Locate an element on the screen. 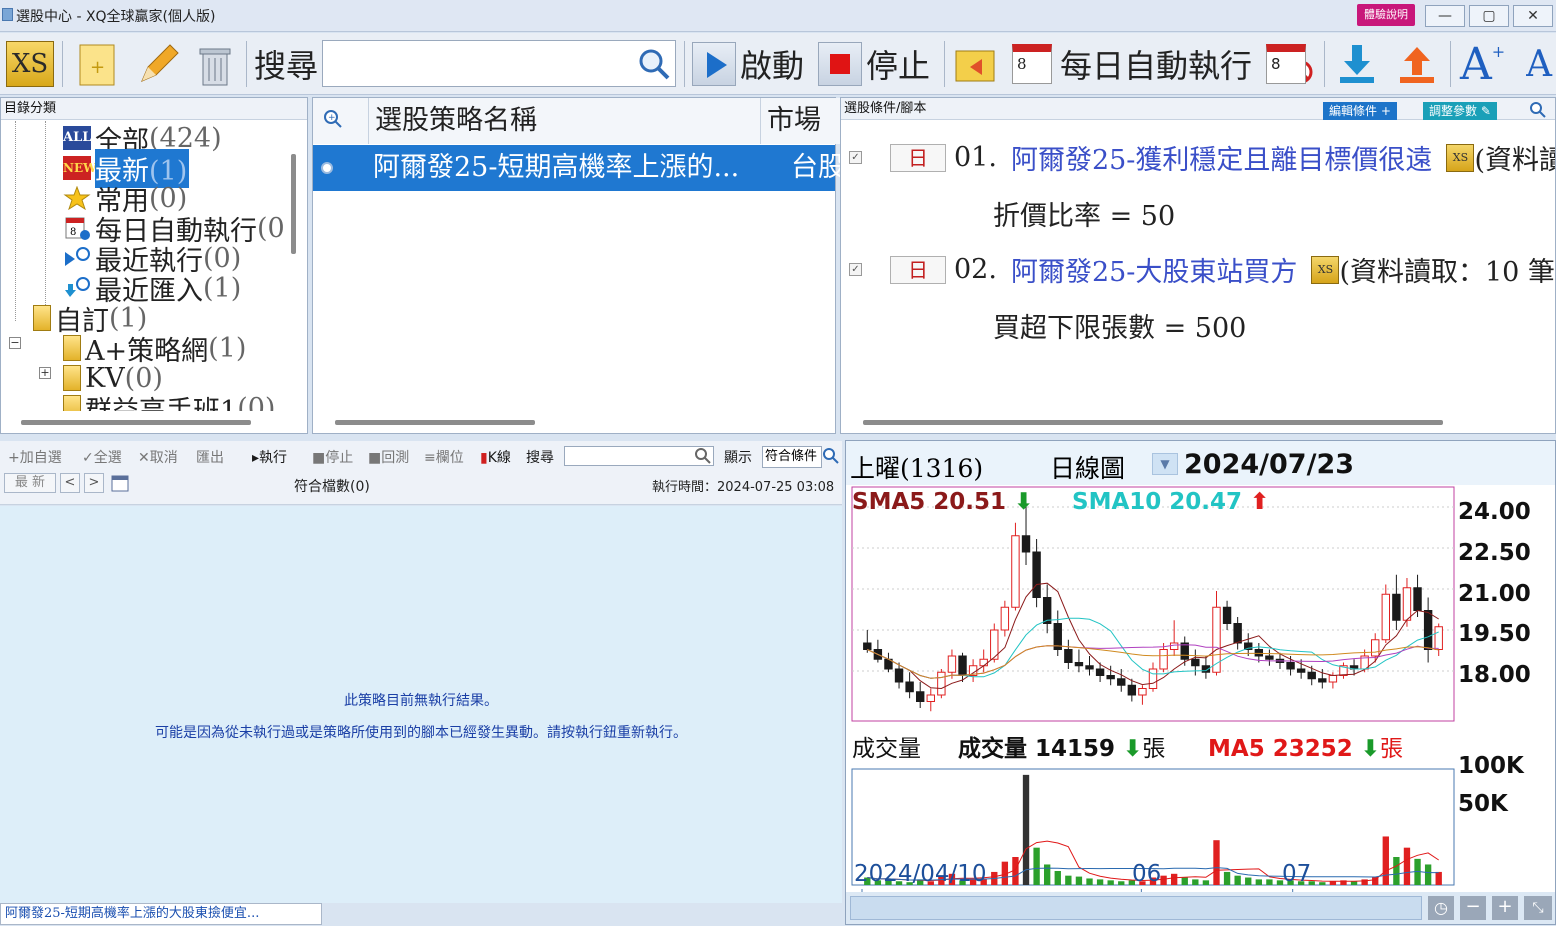 Image resolution: width=1556 pixels, height=926 pixels. close-button: ✕ is located at coordinates (1533, 16).